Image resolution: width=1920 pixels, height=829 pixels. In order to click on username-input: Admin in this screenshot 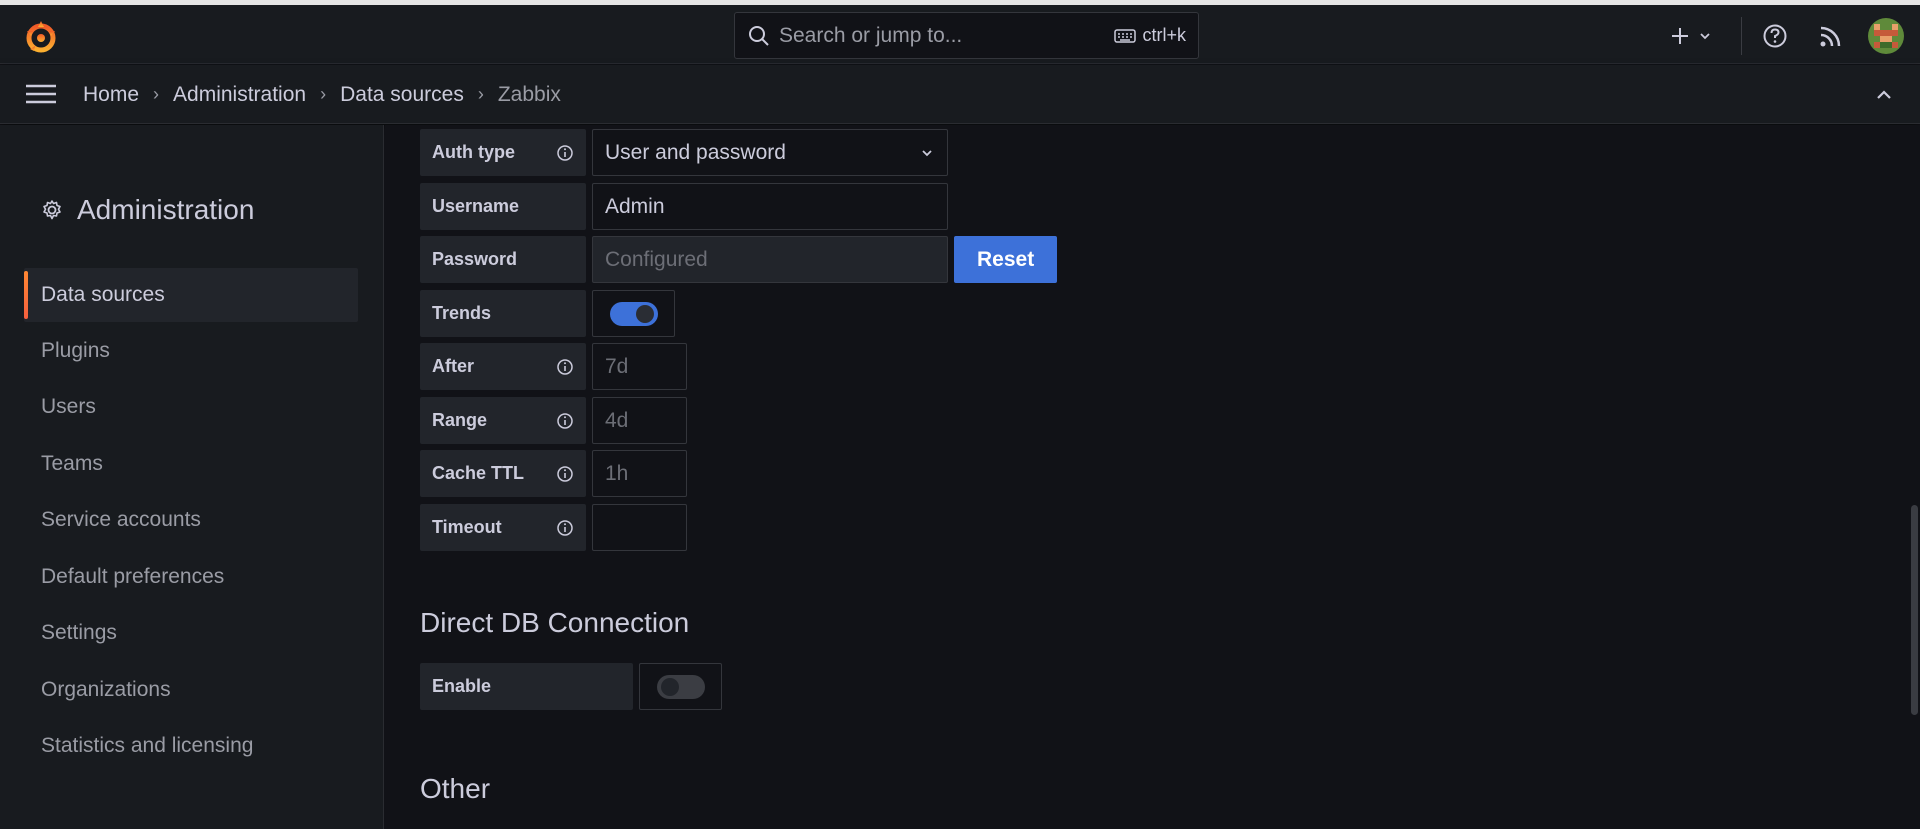, I will do `click(770, 206)`.